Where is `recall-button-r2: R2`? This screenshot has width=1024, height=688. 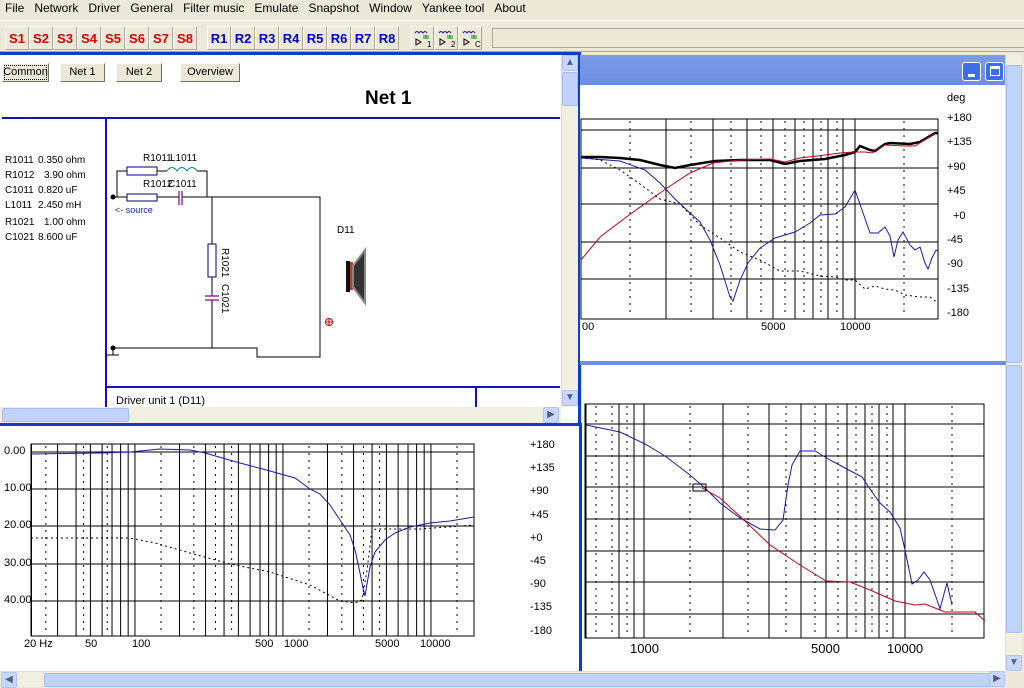 recall-button-r2: R2 is located at coordinates (243, 38).